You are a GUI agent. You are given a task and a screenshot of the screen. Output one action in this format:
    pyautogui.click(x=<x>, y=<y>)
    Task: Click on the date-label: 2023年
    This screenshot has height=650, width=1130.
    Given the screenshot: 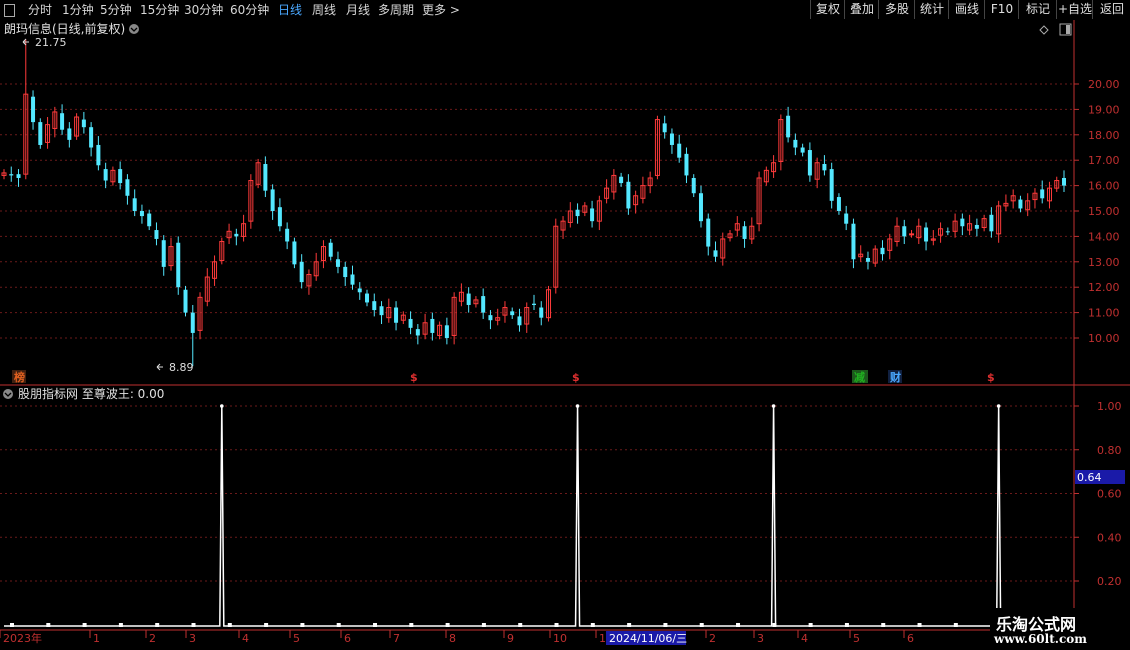 What is the action you would take?
    pyautogui.click(x=22, y=638)
    